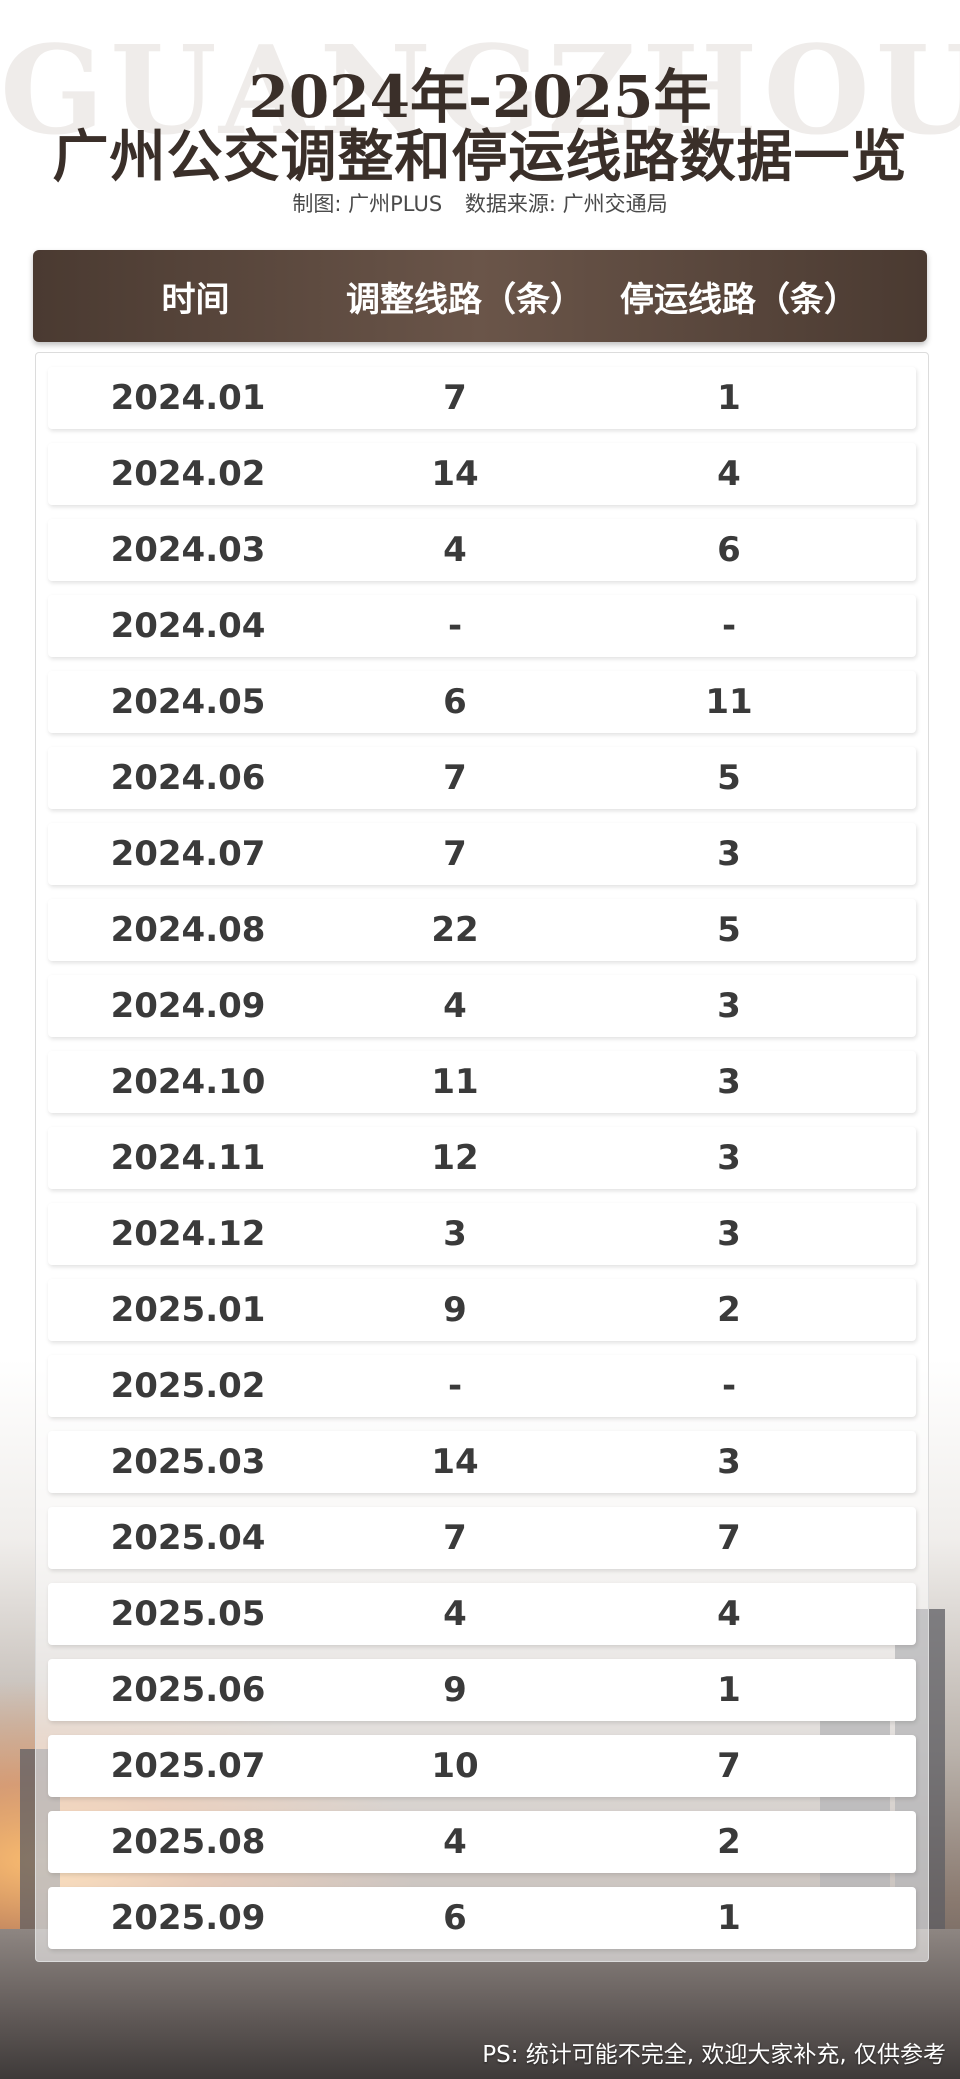 The height and width of the screenshot is (2079, 960). Describe the element at coordinates (482, 1918) in the screenshot. I see `table-row: 2025.09 6 1` at that location.